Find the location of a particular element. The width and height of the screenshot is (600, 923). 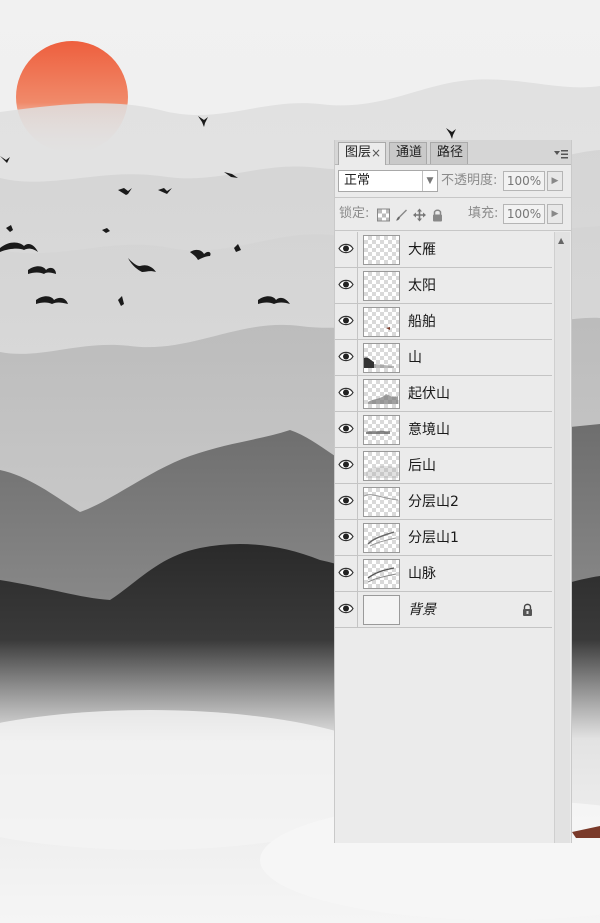

chevron-down-icon: ▼ is located at coordinates (429, 181).